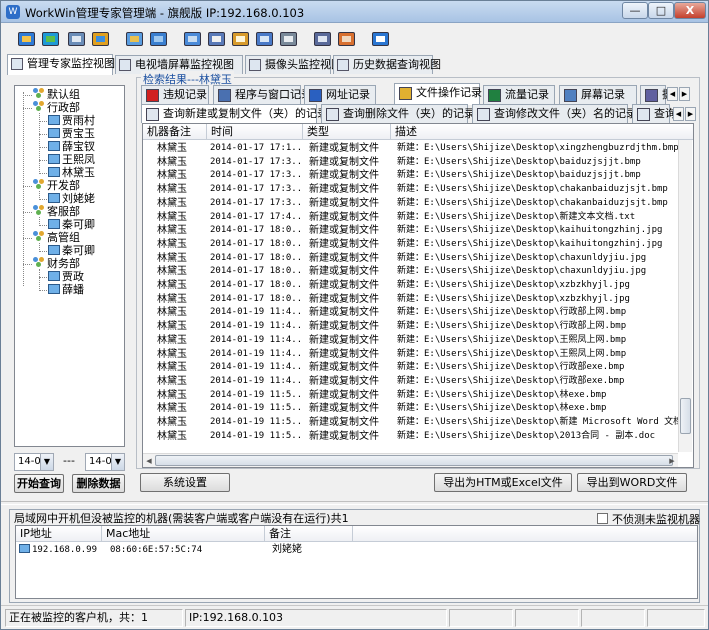  Describe the element at coordinates (323, 40) in the screenshot. I see `report-icon` at that location.